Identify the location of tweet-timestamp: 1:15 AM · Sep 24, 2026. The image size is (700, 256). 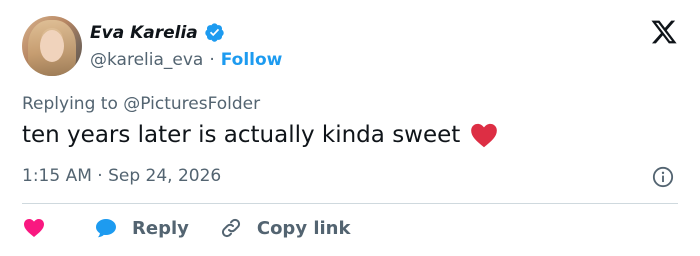
(121, 176).